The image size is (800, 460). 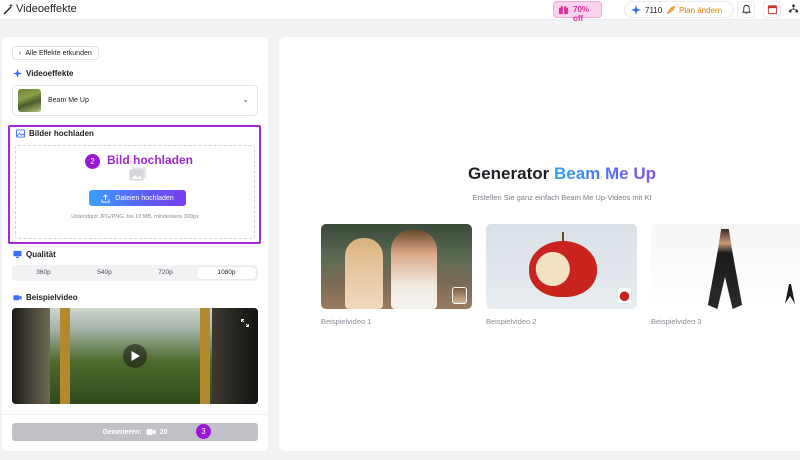 What do you see at coordinates (144, 198) in the screenshot?
I see `upload-files-label: Dateien hochladen` at bounding box center [144, 198].